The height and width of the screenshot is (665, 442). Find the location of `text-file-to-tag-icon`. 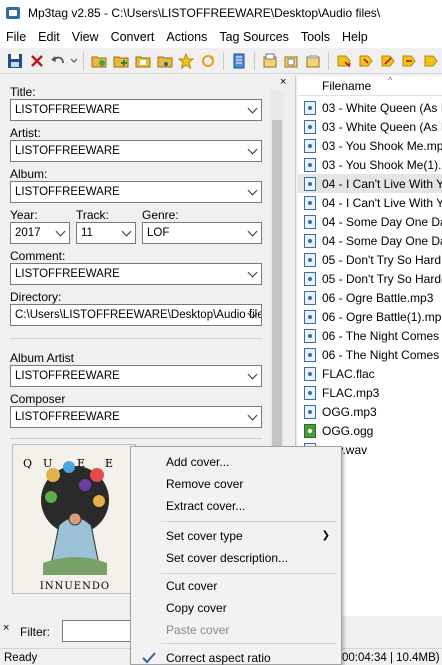

text-file-to-tag-icon is located at coordinates (388, 61).